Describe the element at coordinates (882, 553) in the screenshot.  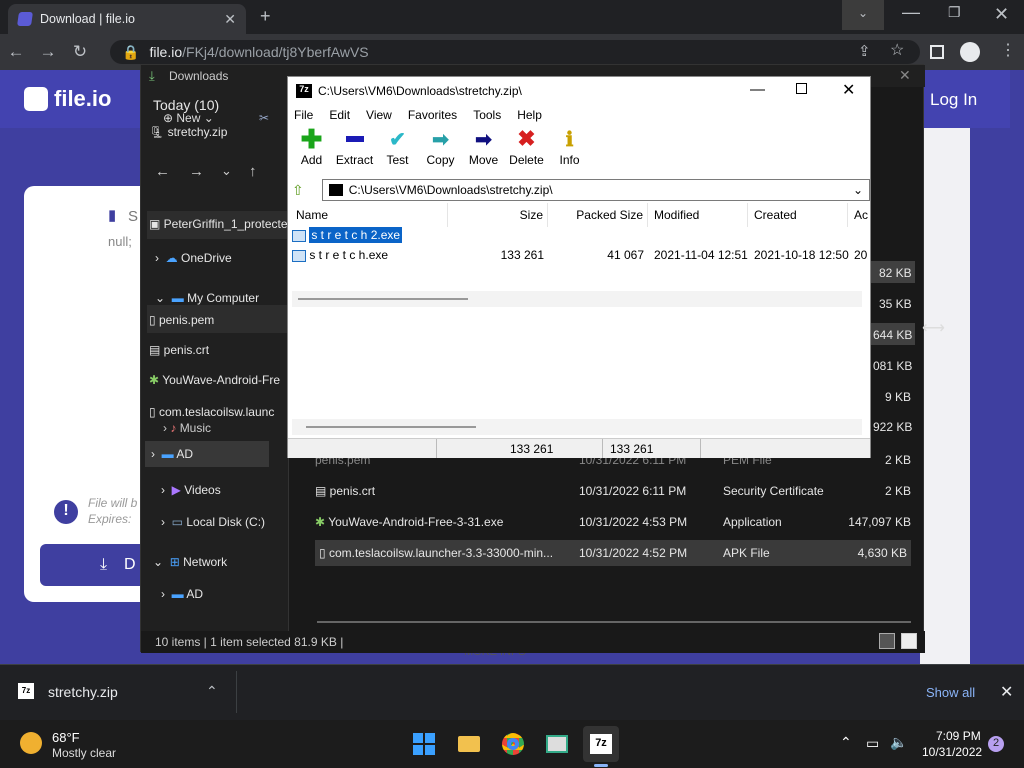
I see `file-size: 4,630 KB` at that location.